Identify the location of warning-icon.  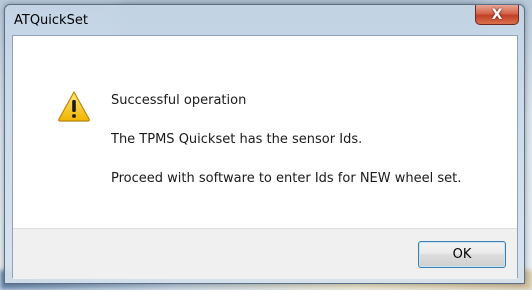
(74, 106).